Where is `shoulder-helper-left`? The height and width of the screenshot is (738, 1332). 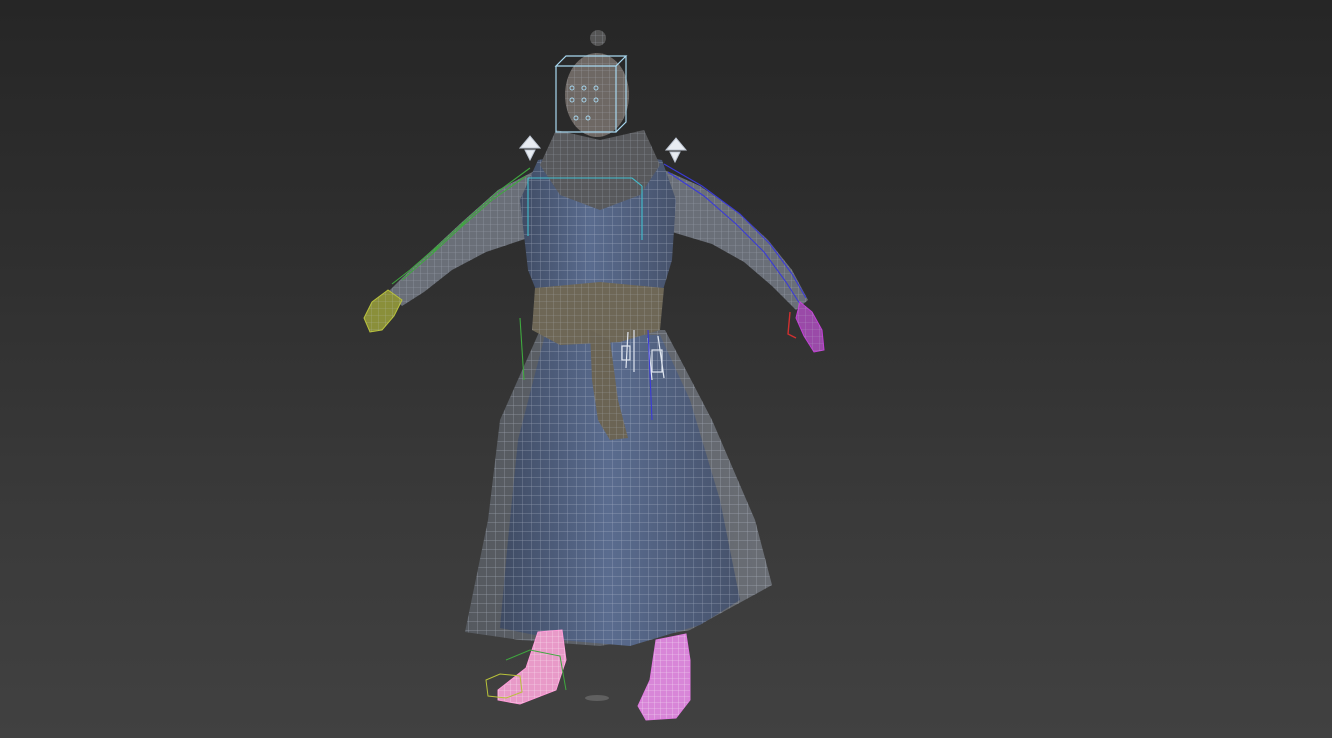
shoulder-helper-left is located at coordinates (530, 148).